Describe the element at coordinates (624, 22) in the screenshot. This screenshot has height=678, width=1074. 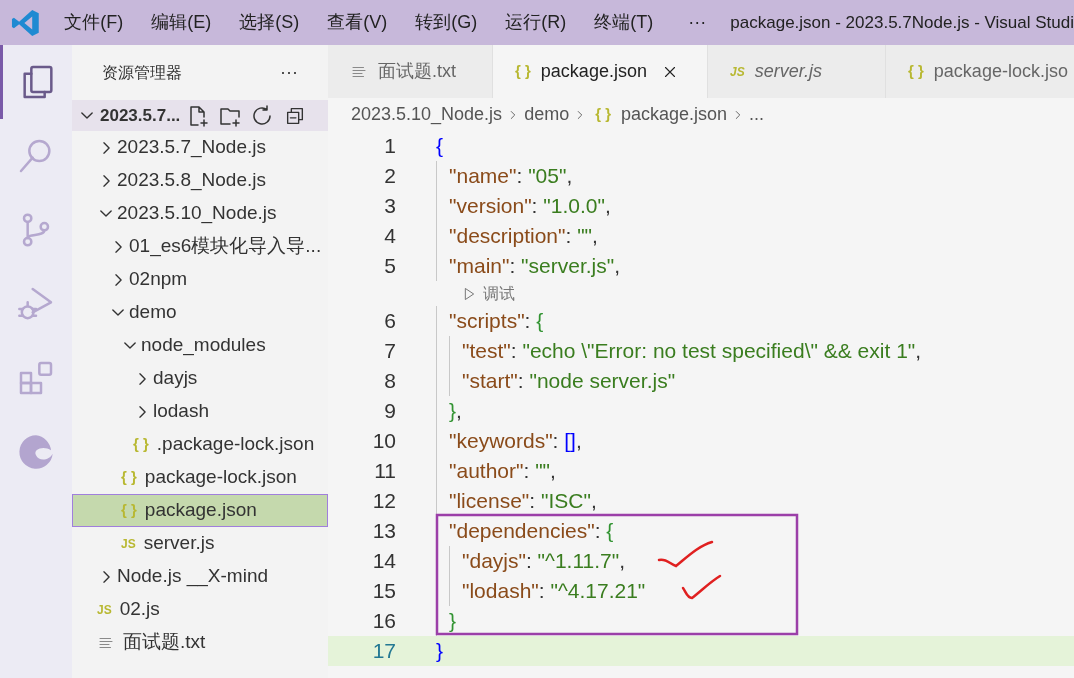
I see `menu-item: 终端(T)` at that location.